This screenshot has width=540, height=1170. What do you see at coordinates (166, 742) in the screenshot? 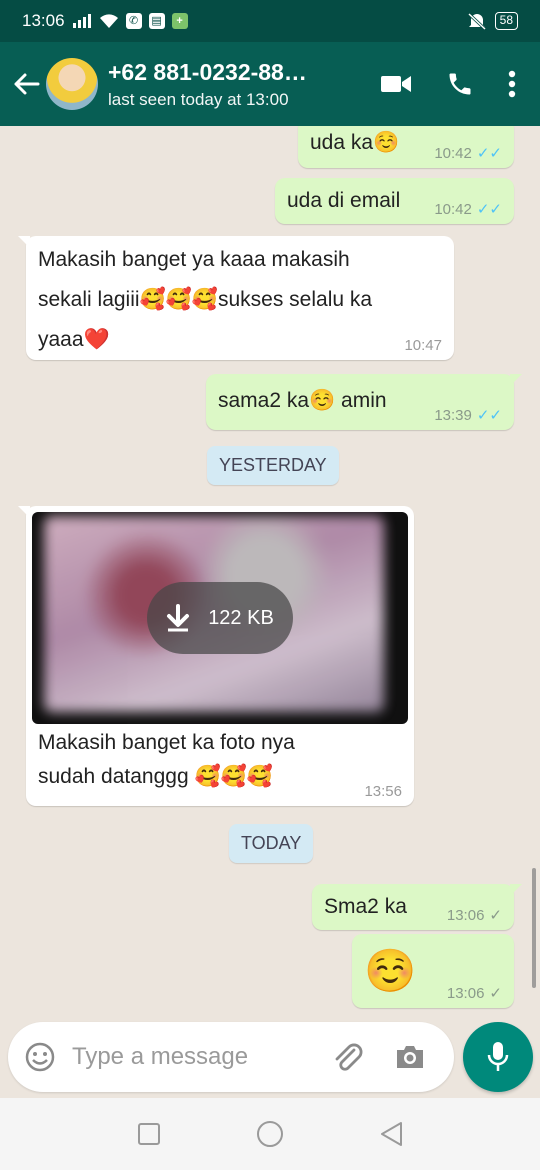
I see `message-text-line: Makasih banget ka foto nya` at bounding box center [166, 742].